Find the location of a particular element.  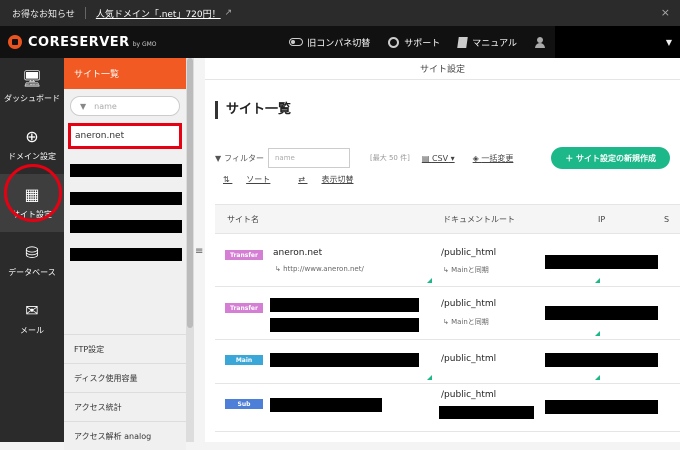

drag-handle-icon: ≡ is located at coordinates (199, 251).